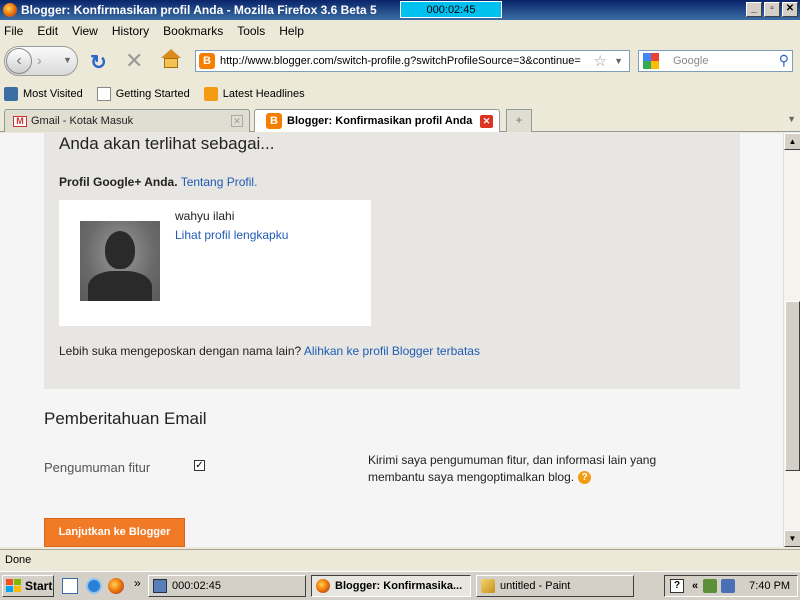  Describe the element at coordinates (28, 586) in the screenshot. I see `start-button: Start` at that location.